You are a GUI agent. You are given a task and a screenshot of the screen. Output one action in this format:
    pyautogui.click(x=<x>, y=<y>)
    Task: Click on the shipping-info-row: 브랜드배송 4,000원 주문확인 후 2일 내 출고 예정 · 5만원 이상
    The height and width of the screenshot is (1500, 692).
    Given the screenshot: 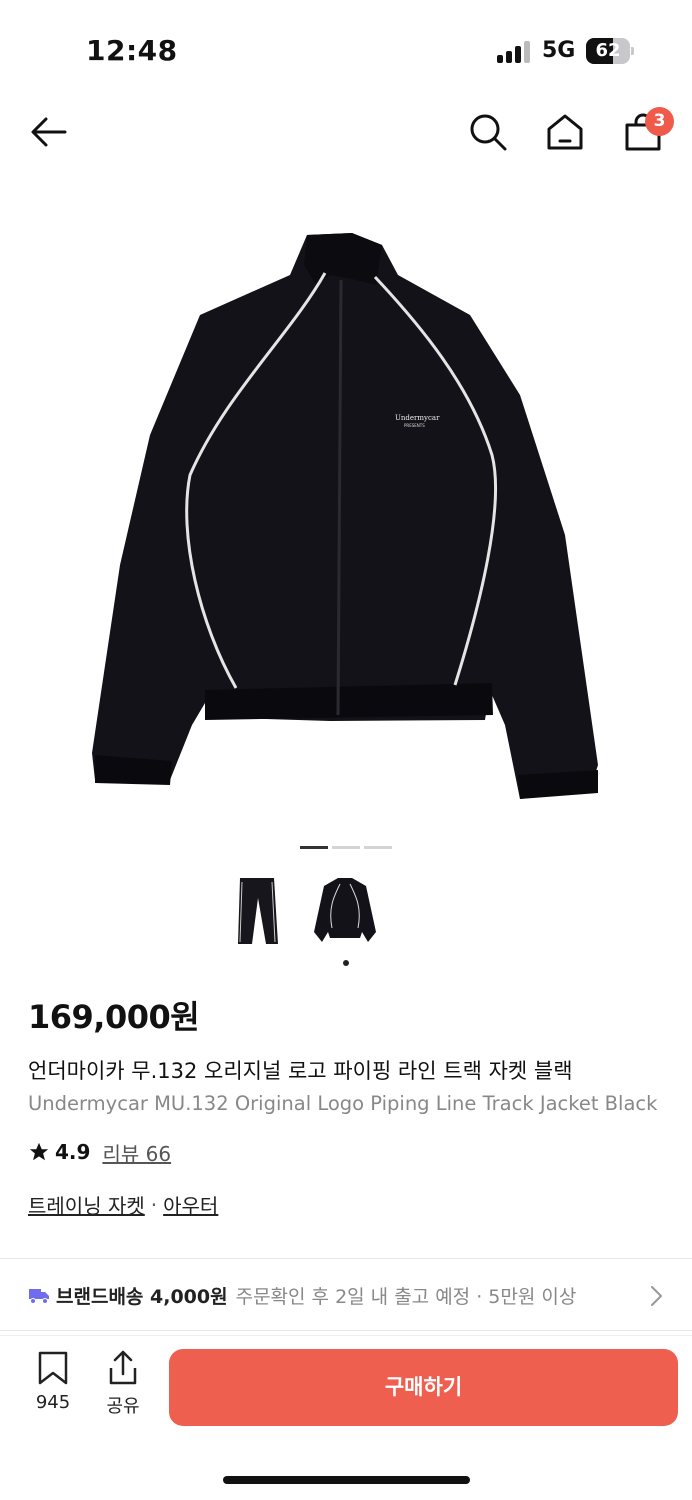 What is the action you would take?
    pyautogui.click(x=348, y=1295)
    